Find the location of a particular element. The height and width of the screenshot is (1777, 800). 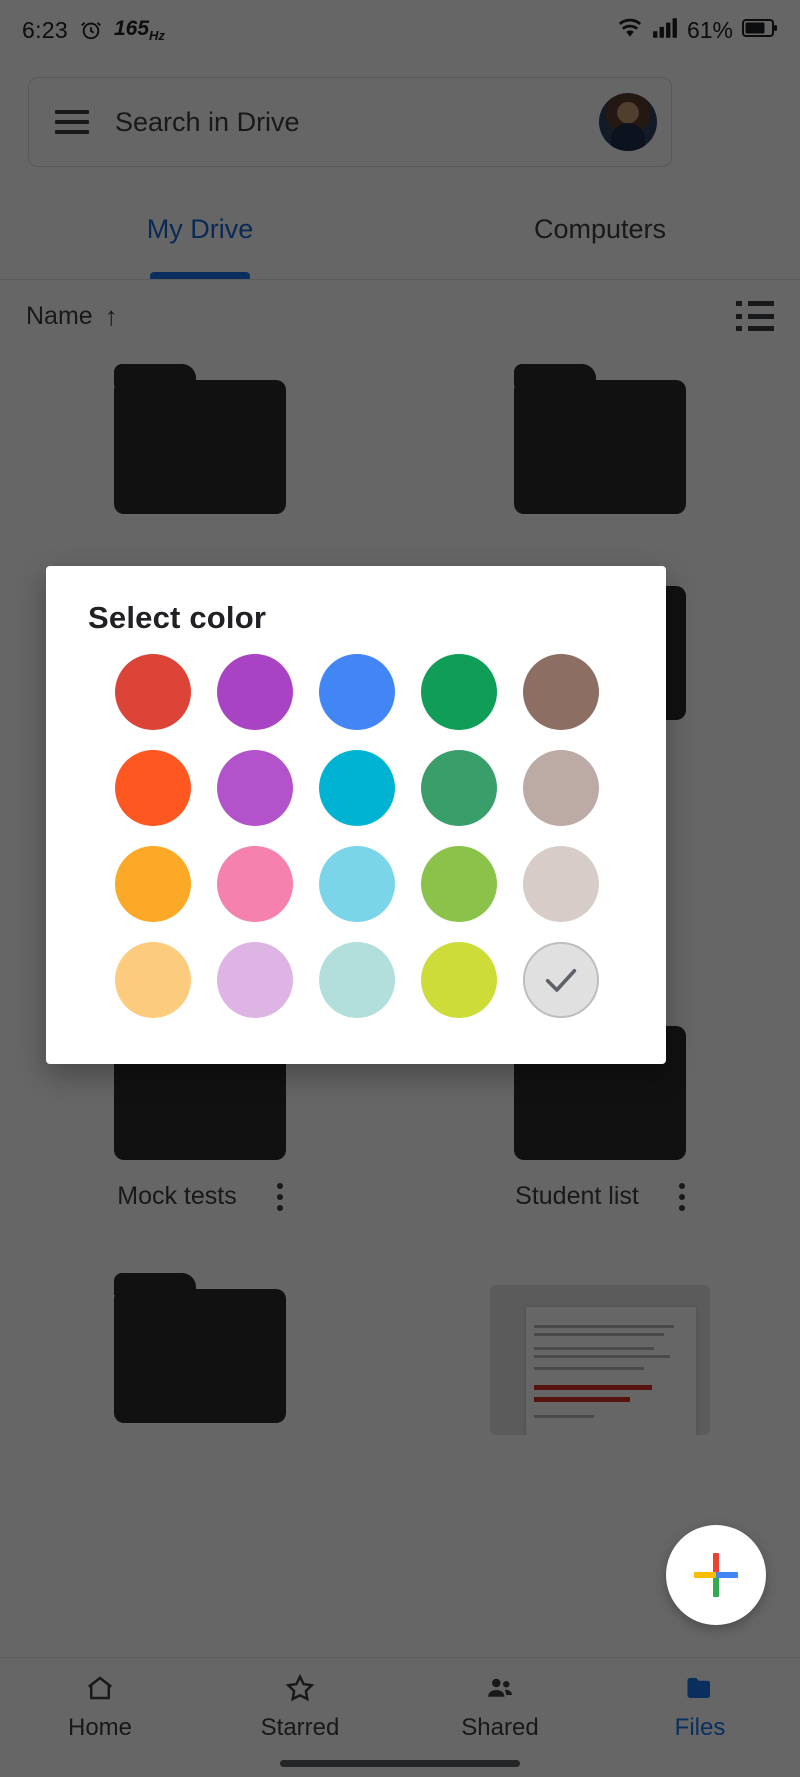

color-swatch-light-brown is located at coordinates (561, 788).